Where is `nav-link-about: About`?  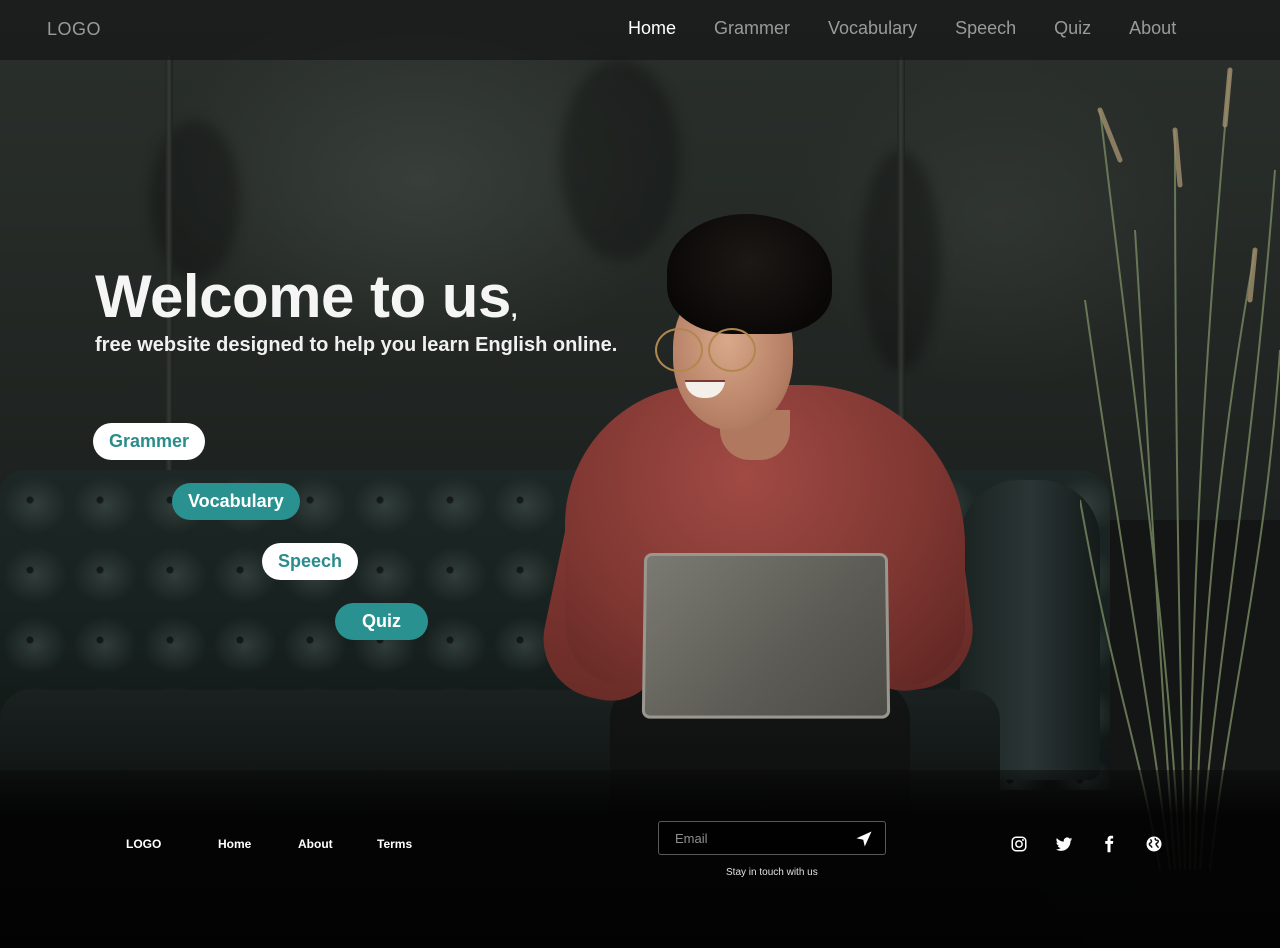
nav-link-about: About is located at coordinates (1152, 28).